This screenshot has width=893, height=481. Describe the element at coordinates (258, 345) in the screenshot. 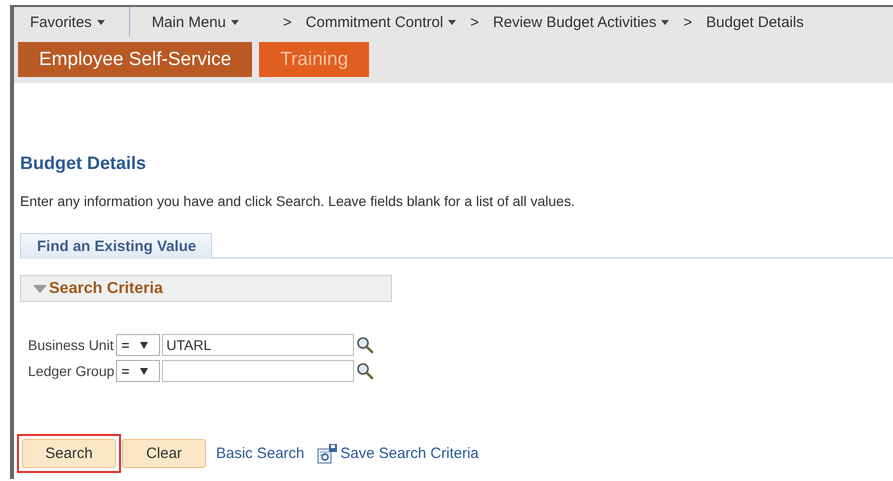

I see `input-field: UTARL` at that location.